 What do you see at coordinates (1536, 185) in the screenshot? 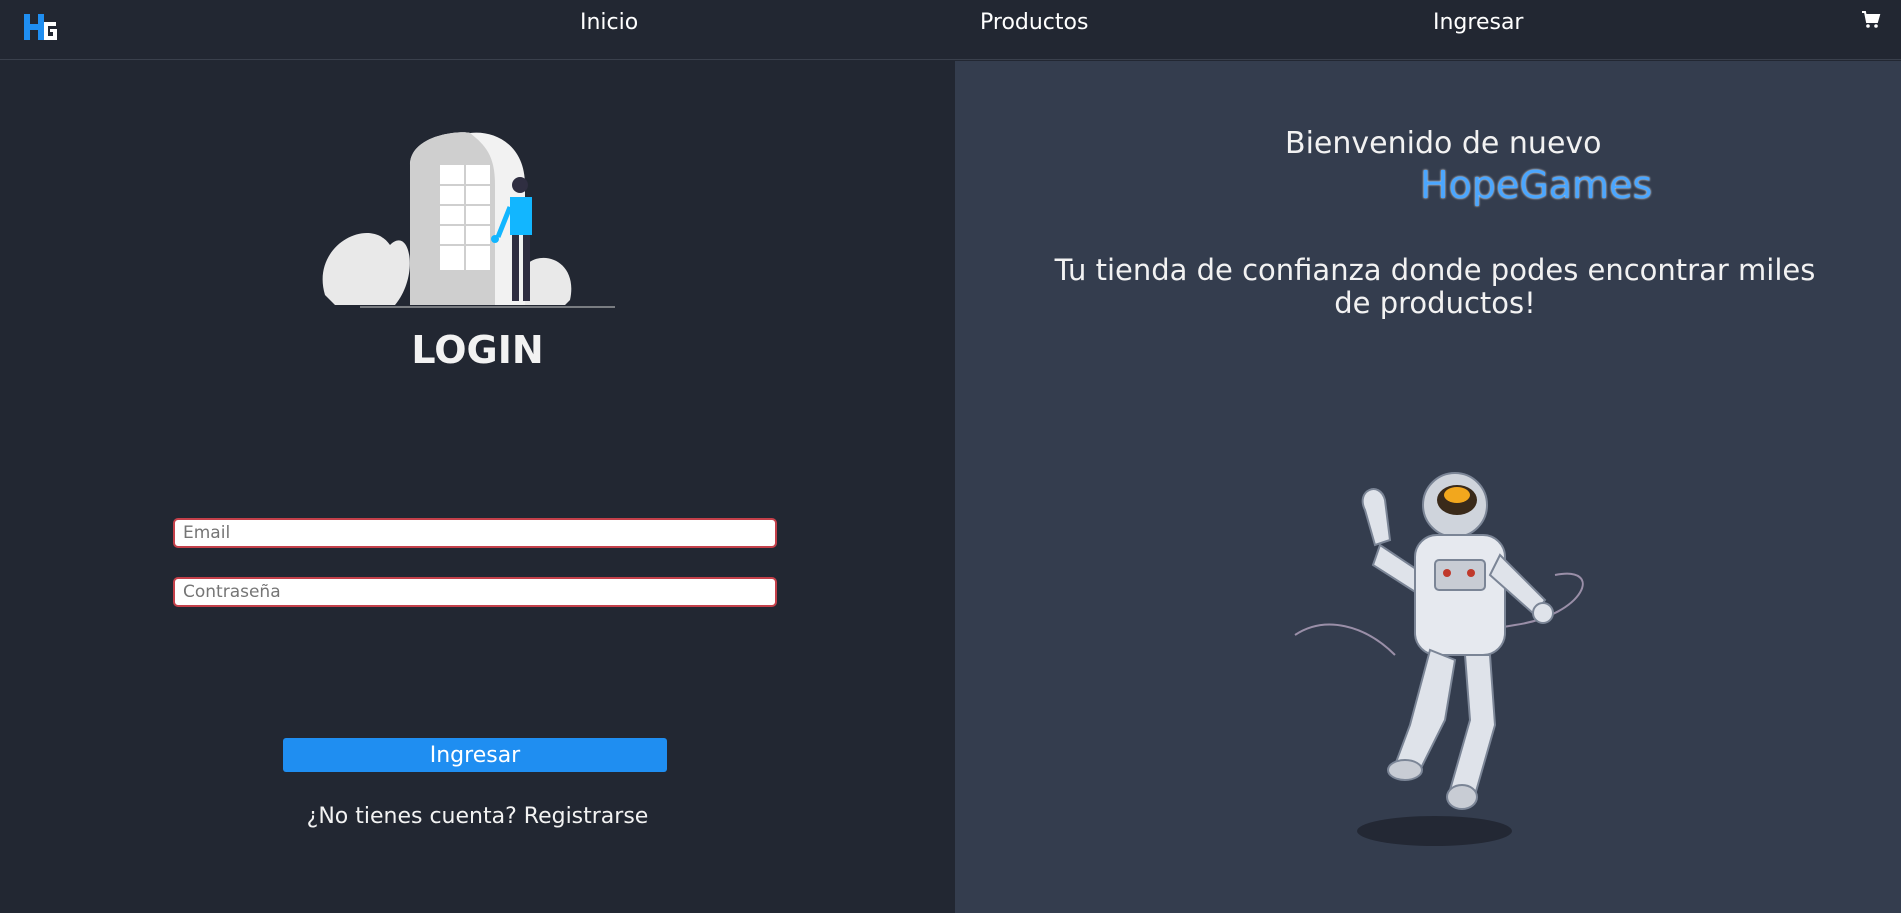
I see `brand-name: HopeGames` at bounding box center [1536, 185].